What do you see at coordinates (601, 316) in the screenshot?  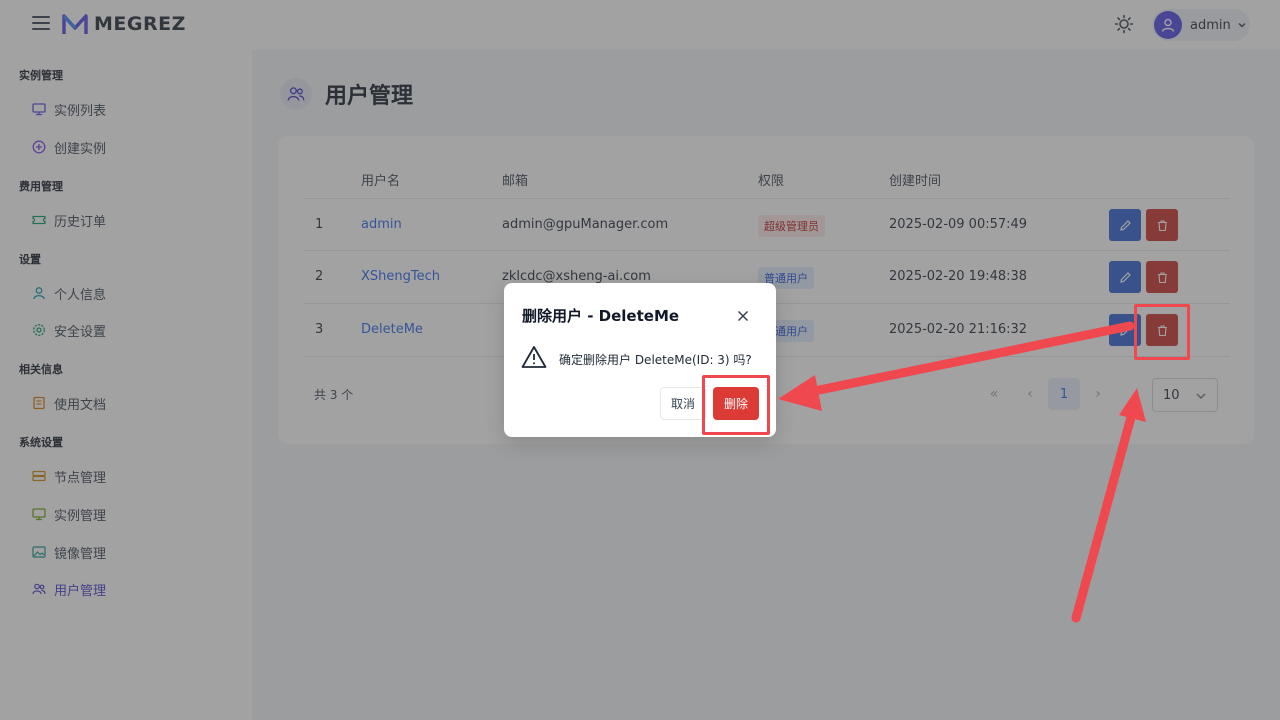 I see `dialog-title: 删除用户 - DeleteMe` at bounding box center [601, 316].